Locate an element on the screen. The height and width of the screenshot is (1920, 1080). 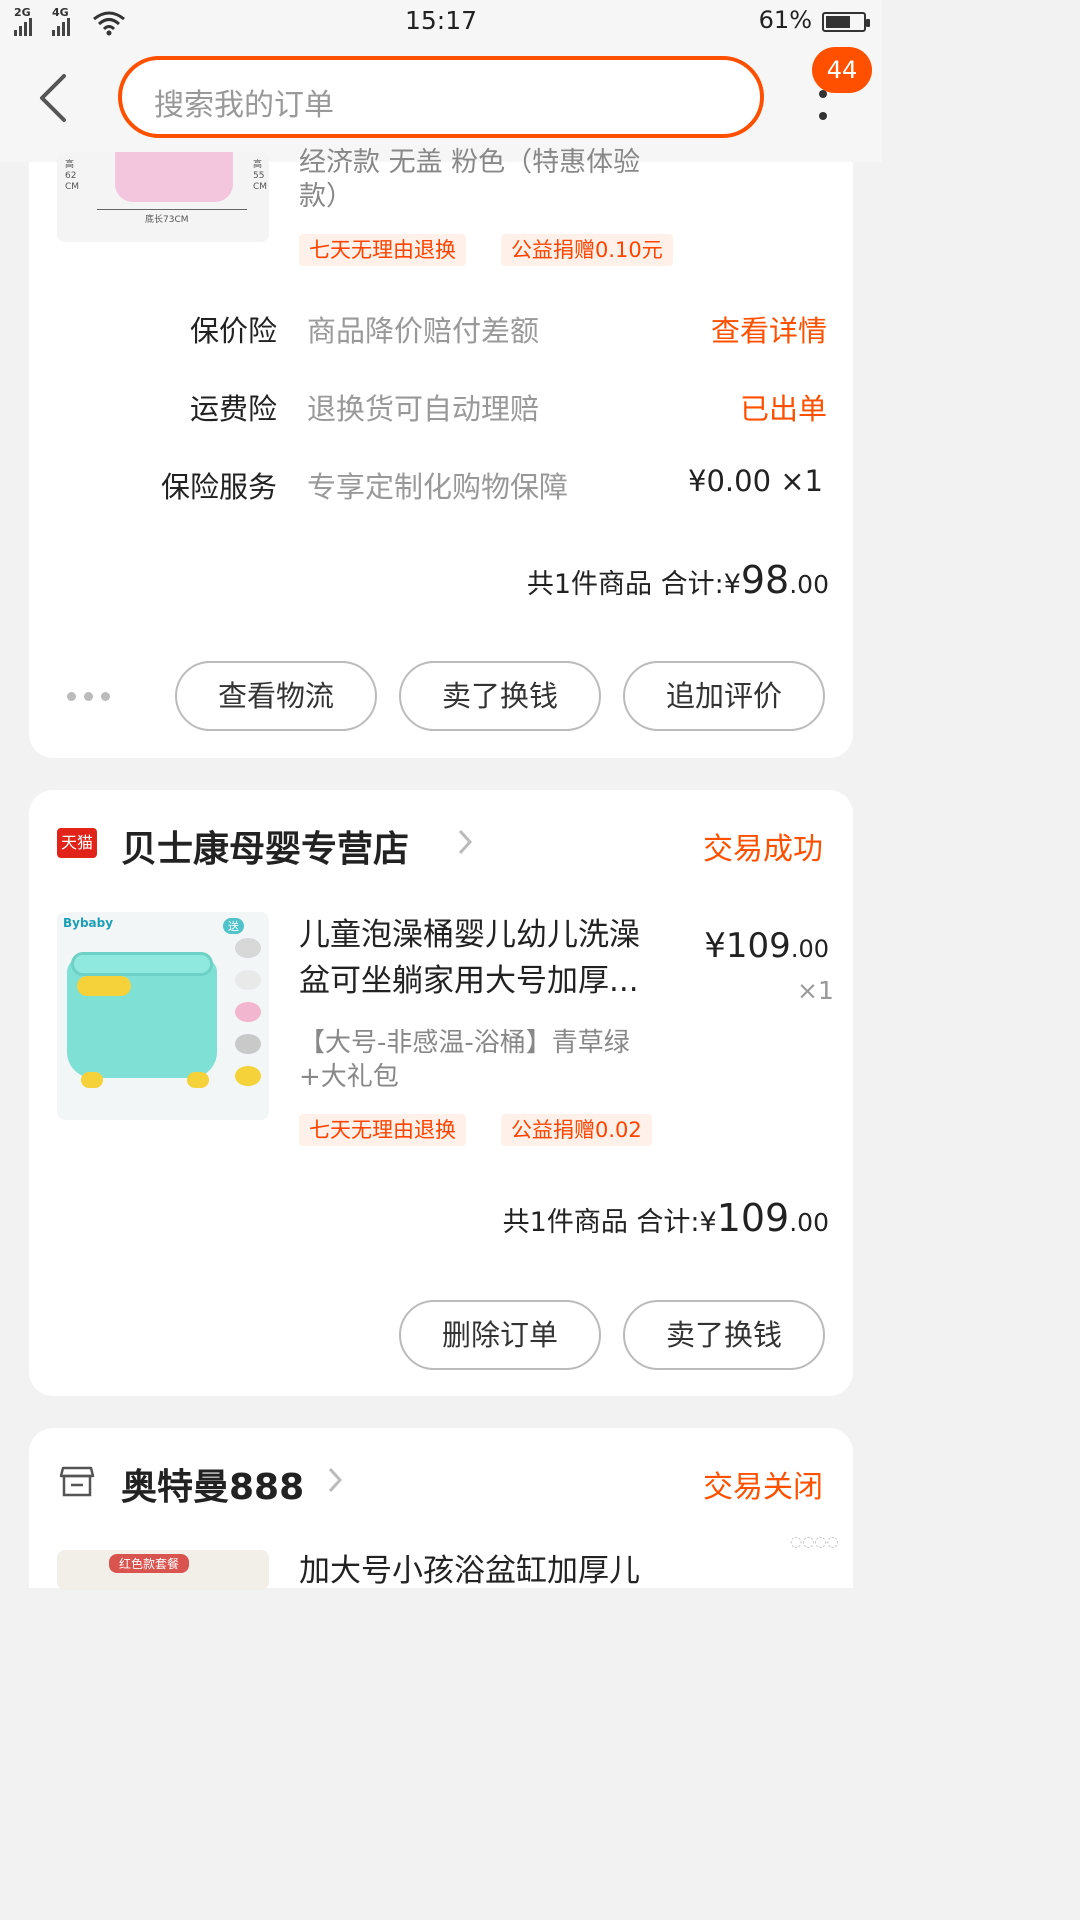
battery-icon is located at coordinates (846, 22).